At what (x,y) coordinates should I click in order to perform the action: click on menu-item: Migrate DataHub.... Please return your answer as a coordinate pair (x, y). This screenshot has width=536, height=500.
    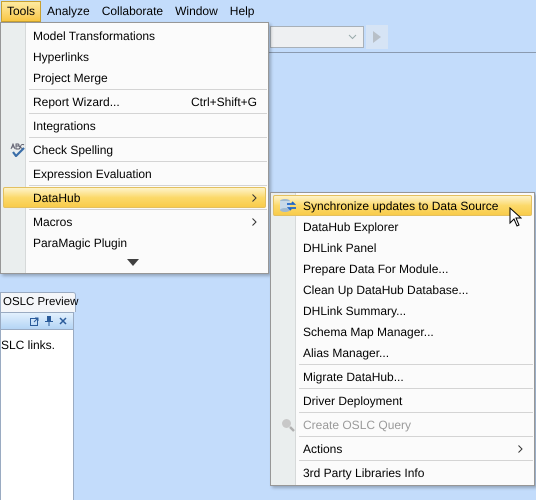
    Looking at the image, I should click on (402, 376).